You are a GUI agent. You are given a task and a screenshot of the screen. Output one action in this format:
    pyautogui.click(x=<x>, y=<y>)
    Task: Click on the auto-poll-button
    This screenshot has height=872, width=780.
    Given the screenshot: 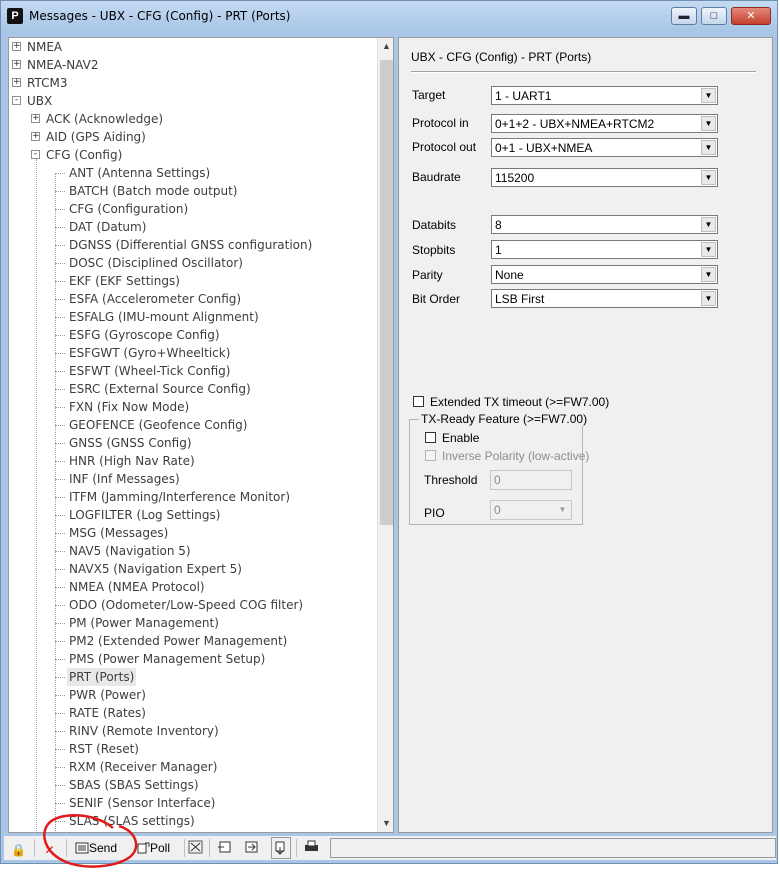 What is the action you would take?
    pyautogui.click(x=195, y=848)
    